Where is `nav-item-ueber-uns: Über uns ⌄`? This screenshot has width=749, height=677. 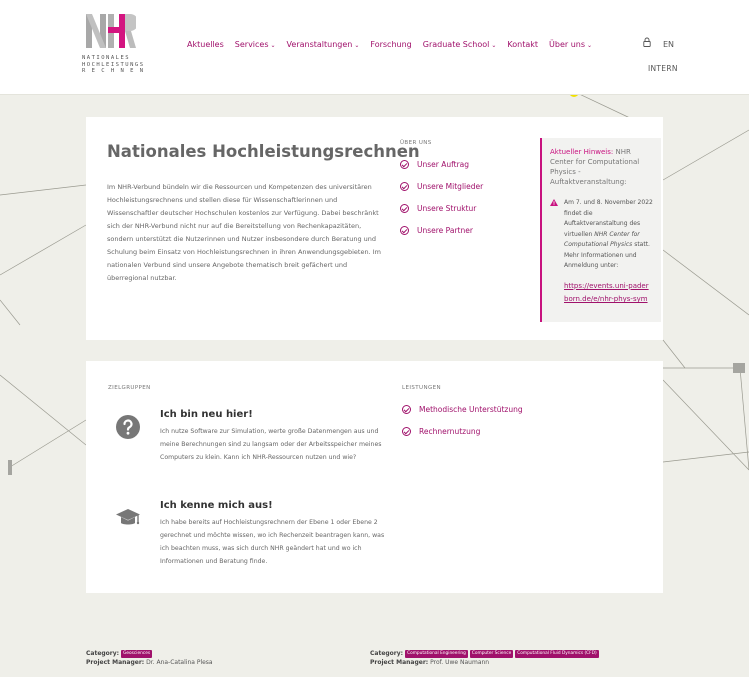 nav-item-ueber-uns: Über uns ⌄ is located at coordinates (570, 44).